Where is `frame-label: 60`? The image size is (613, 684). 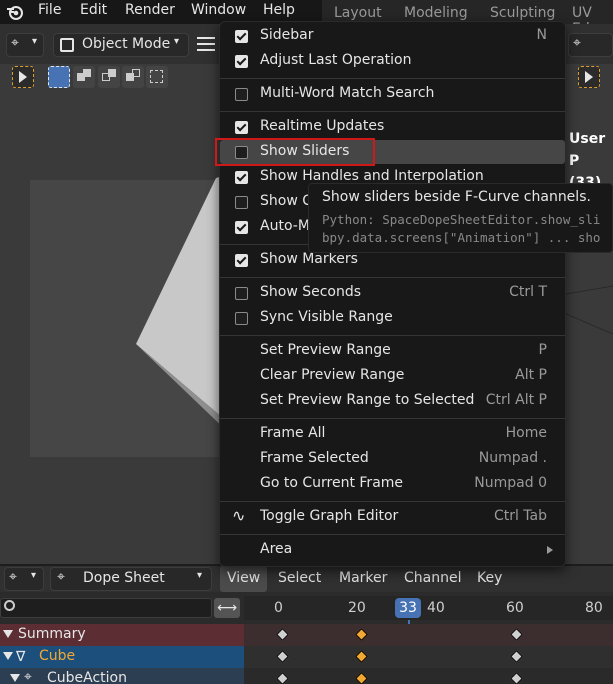
frame-label: 60 is located at coordinates (515, 608).